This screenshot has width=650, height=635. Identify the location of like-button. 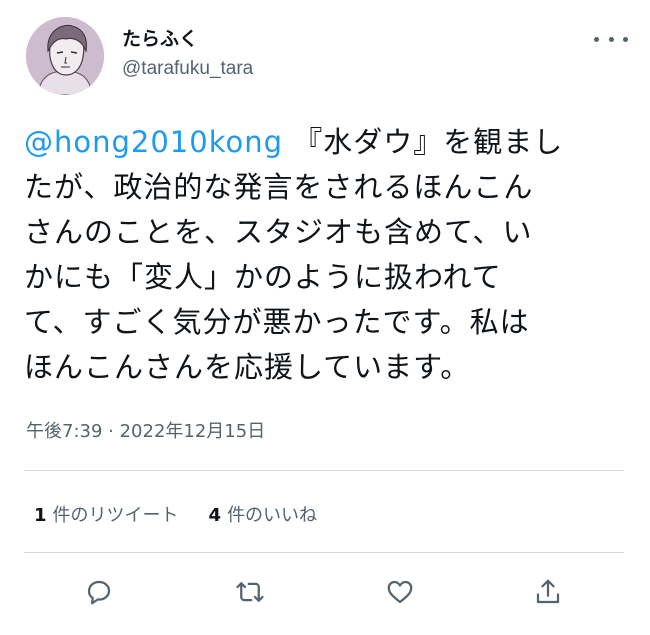
(400, 592).